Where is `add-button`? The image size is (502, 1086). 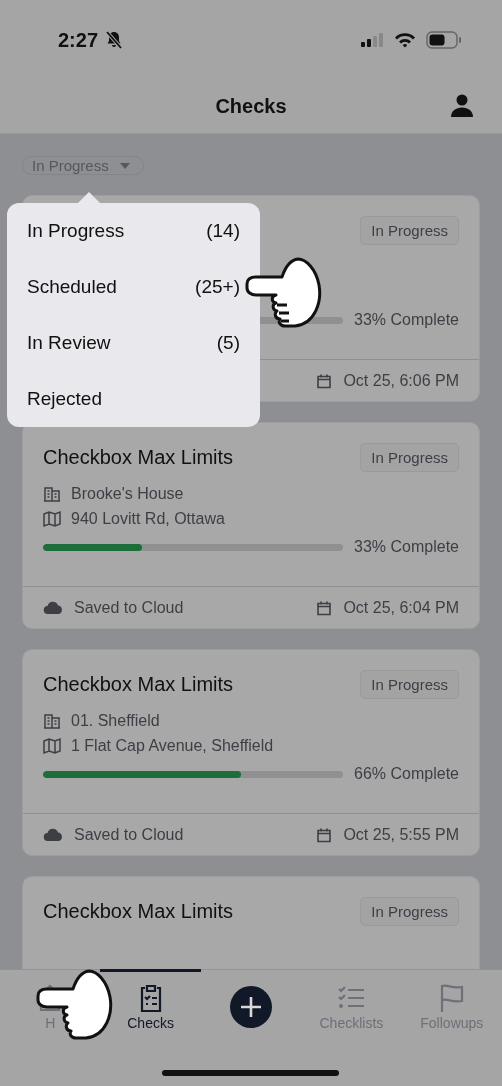
add-button is located at coordinates (251, 1007).